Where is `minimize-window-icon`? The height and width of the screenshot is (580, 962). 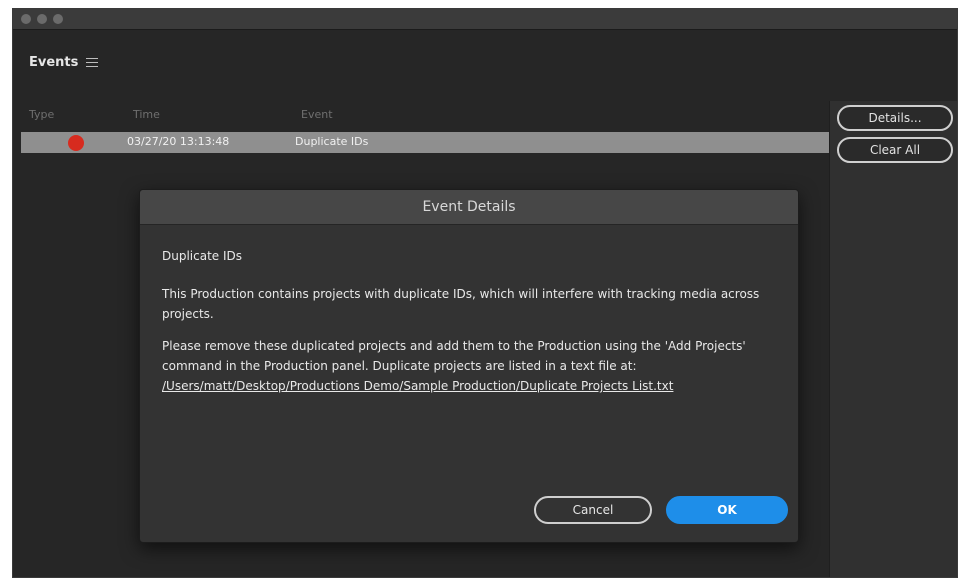 minimize-window-icon is located at coordinates (42, 19).